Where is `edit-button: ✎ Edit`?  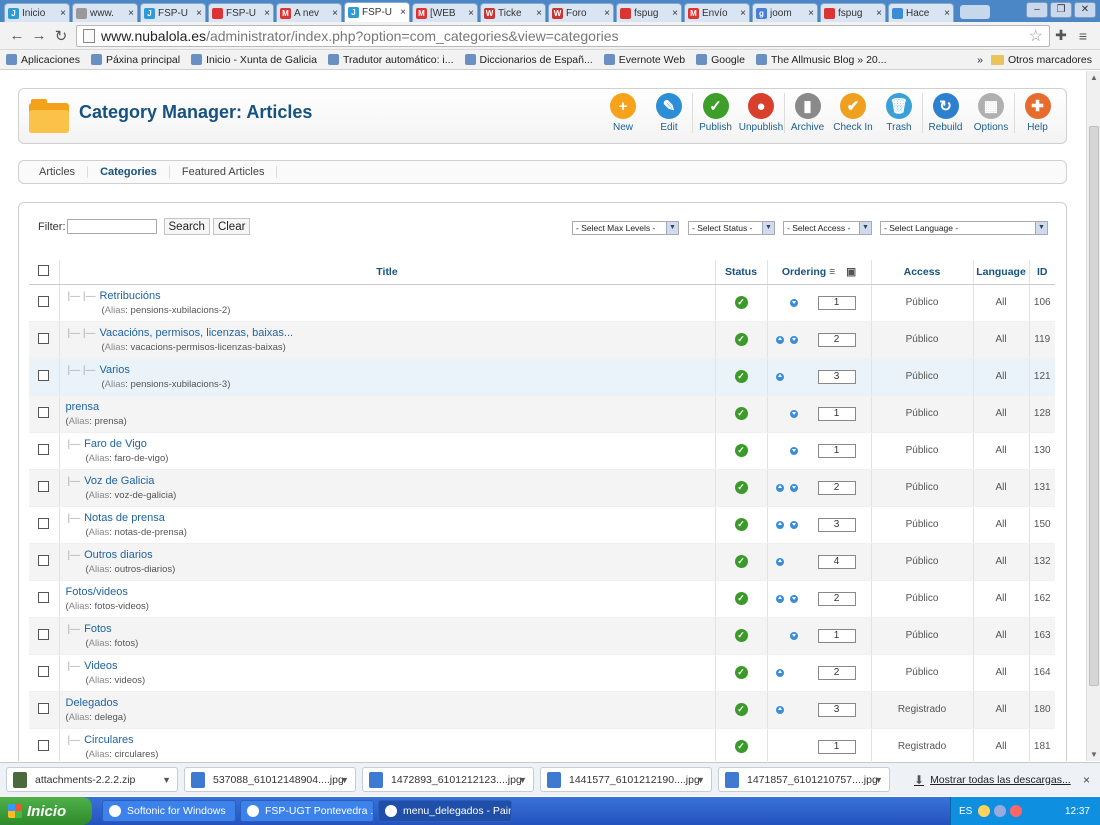
edit-button: ✎ Edit is located at coordinates (669, 113).